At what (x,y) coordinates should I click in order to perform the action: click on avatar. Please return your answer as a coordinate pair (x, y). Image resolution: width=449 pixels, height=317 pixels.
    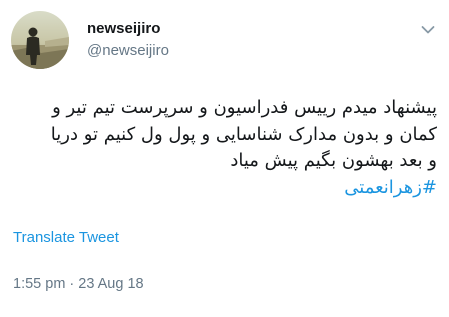
    Looking at the image, I should click on (40, 40).